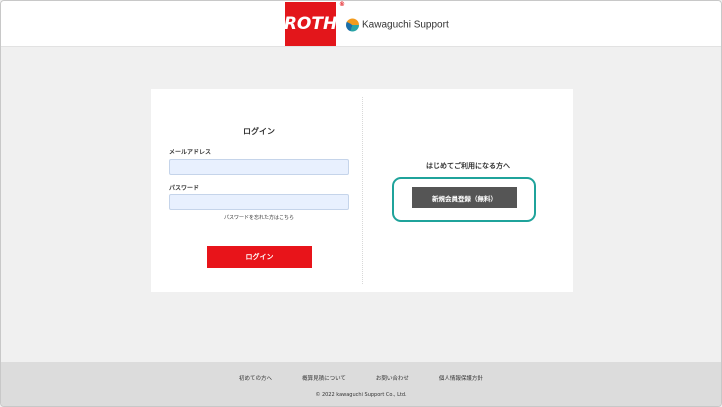 Image resolution: width=722 pixels, height=407 pixels. What do you see at coordinates (259, 202) in the screenshot?
I see `password-field` at bounding box center [259, 202].